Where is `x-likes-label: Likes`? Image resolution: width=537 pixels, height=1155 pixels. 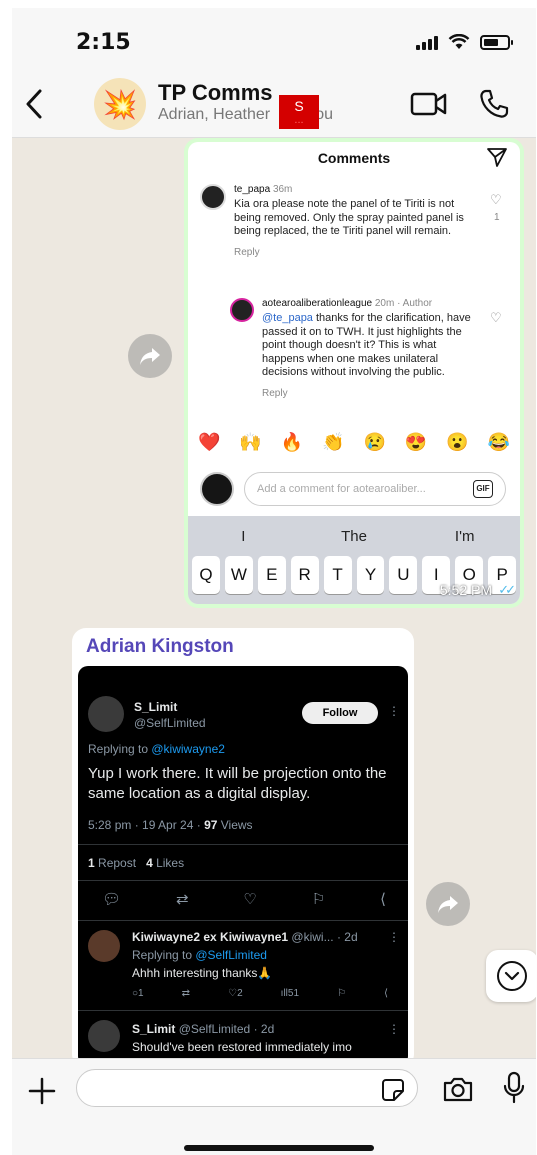 x-likes-label: Likes is located at coordinates (168, 863).